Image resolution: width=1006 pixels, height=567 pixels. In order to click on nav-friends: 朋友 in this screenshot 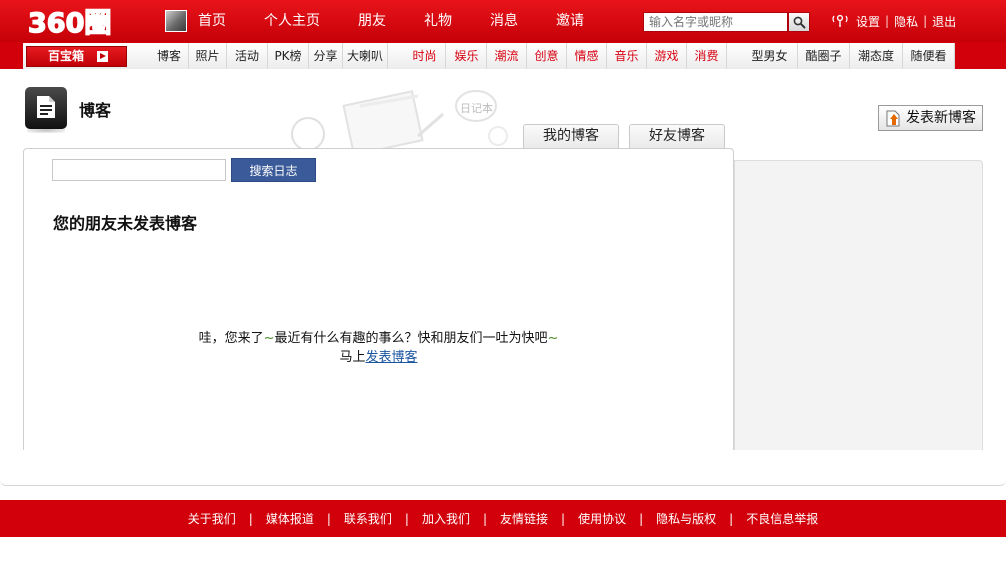, I will do `click(372, 21)`.